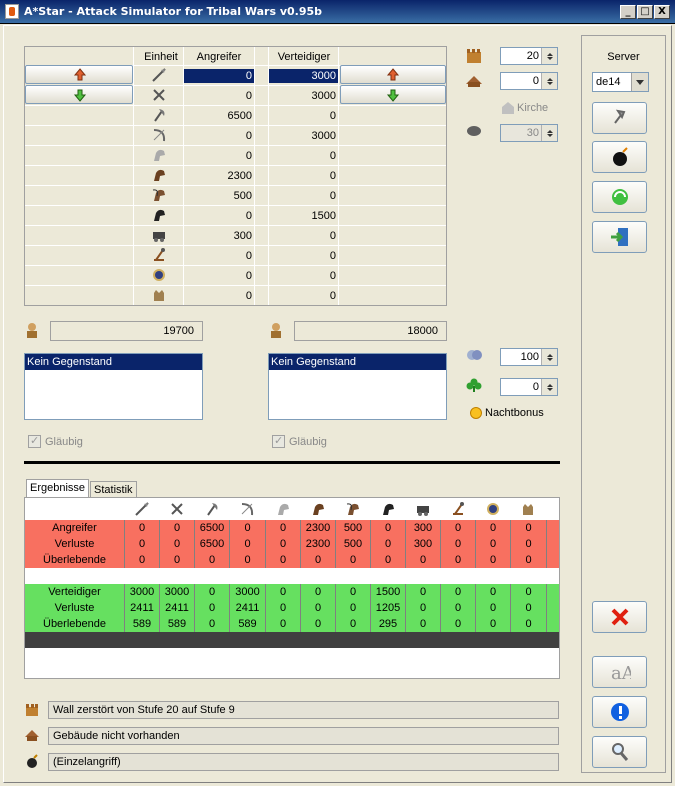 The image size is (675, 786). I want to click on attacker-count-cell: 300, so click(219, 236).